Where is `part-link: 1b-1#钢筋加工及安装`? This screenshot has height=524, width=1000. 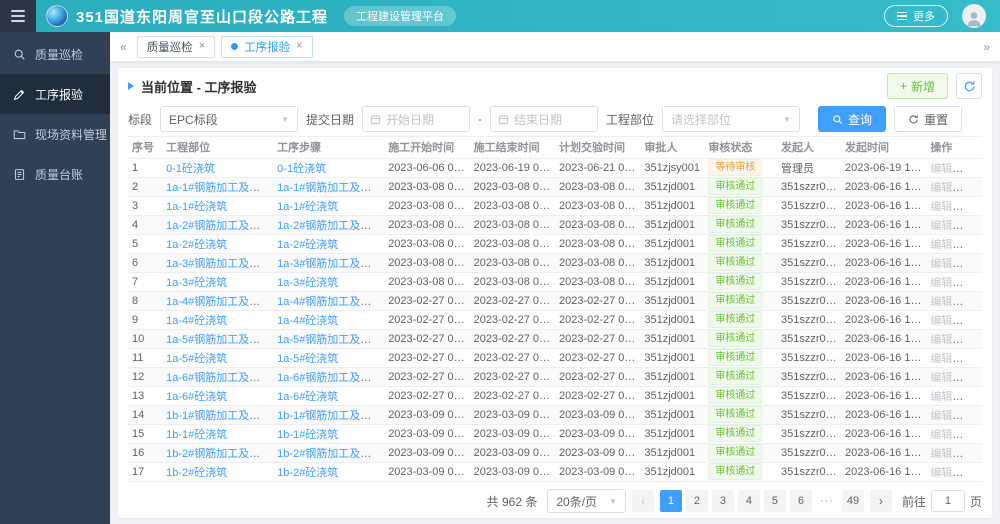
part-link: 1b-1#钢筋加工及安装 is located at coordinates (218, 416).